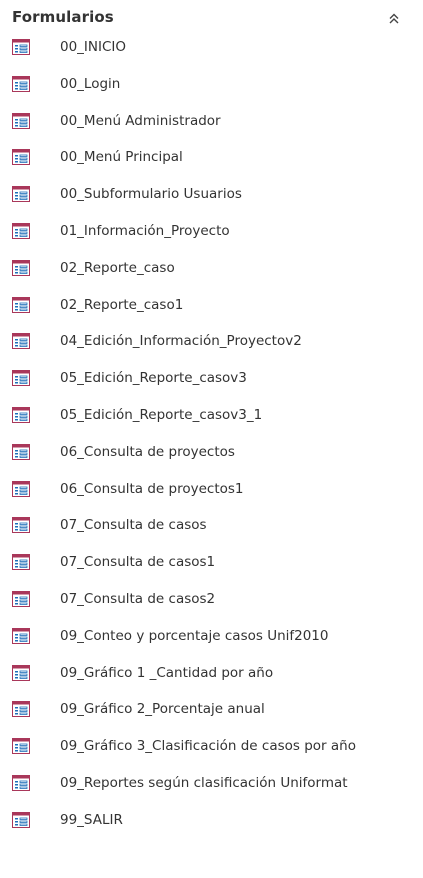  Describe the element at coordinates (194, 635) in the screenshot. I see `list-item-label: 09_Conteo y porcentaje casos Unif2010` at that location.